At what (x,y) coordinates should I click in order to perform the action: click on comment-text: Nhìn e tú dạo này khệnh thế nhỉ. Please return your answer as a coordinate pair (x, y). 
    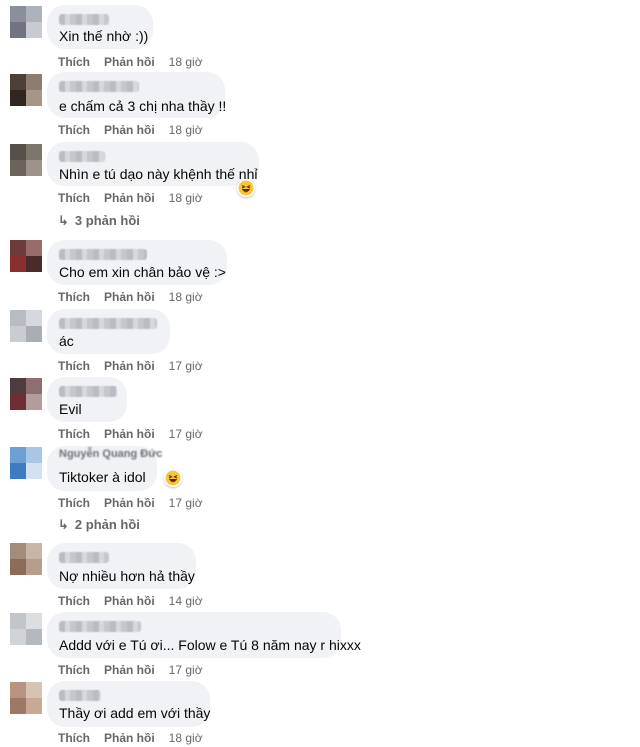
    Looking at the image, I should click on (158, 174).